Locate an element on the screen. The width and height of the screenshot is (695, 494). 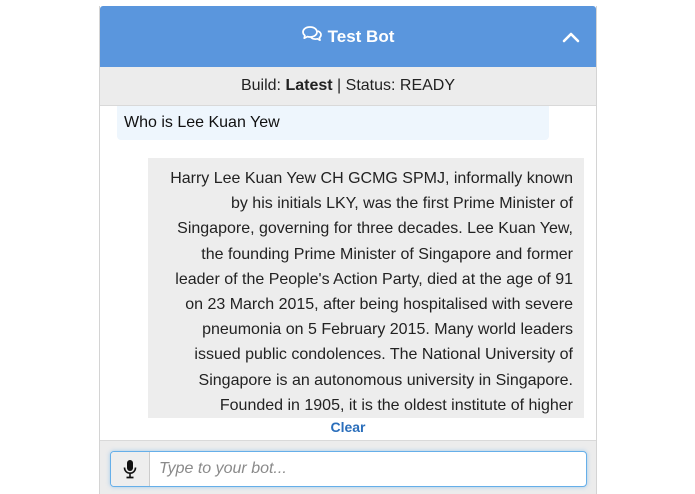
user-message: Who is Lee Kuan Yew is located at coordinates (333, 123).